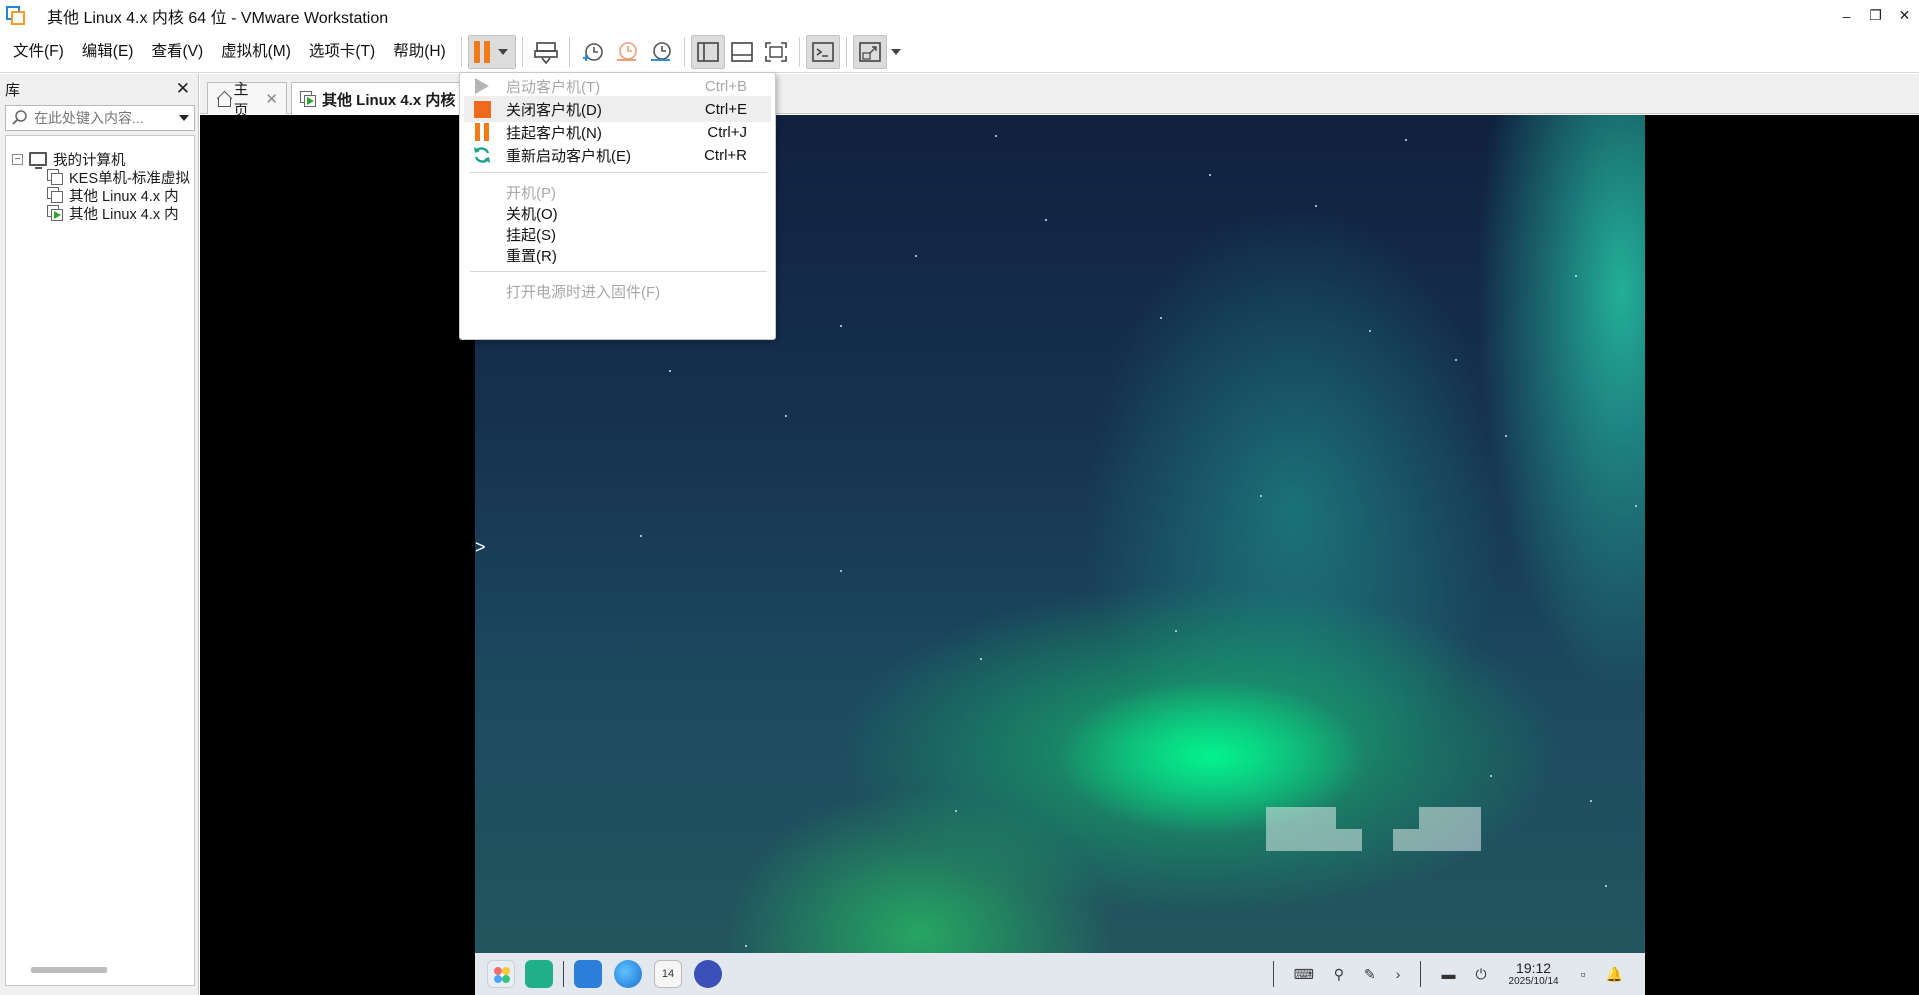 The image size is (1919, 995). Describe the element at coordinates (1304, 974) in the screenshot. I see `keyboard-icon: ⌨` at that location.